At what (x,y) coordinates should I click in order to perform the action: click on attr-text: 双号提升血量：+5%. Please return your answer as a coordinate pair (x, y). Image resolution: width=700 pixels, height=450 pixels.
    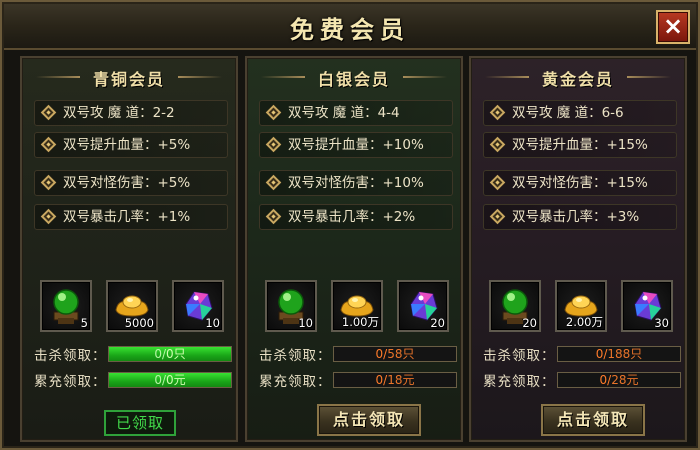
    Looking at the image, I should click on (127, 145).